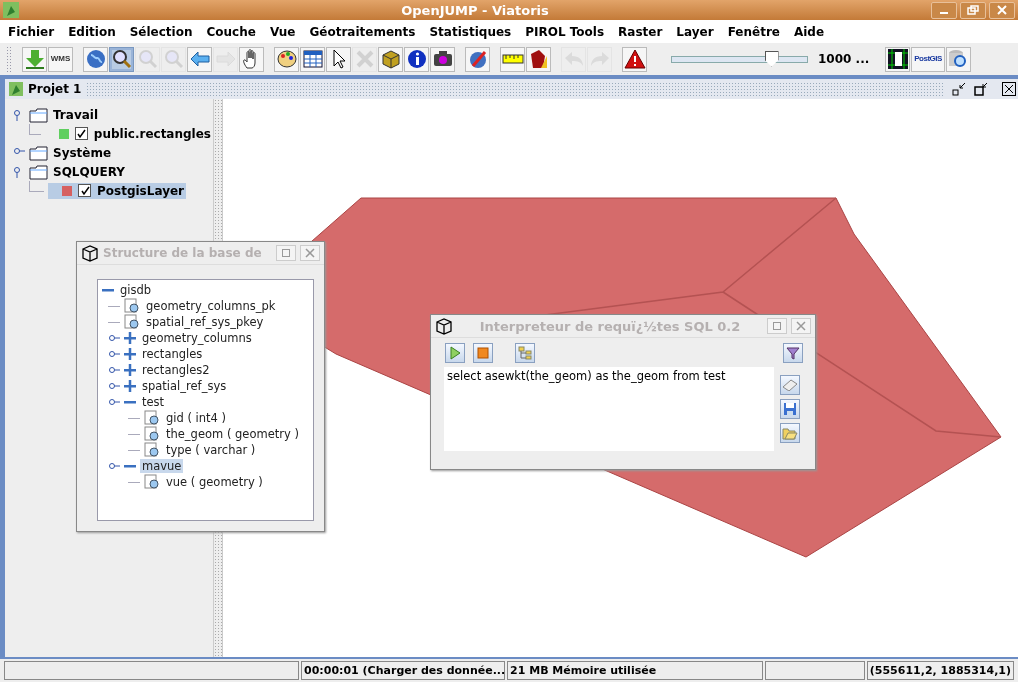  What do you see at coordinates (338, 59) in the screenshot?
I see `pointer-tool-button` at bounding box center [338, 59].